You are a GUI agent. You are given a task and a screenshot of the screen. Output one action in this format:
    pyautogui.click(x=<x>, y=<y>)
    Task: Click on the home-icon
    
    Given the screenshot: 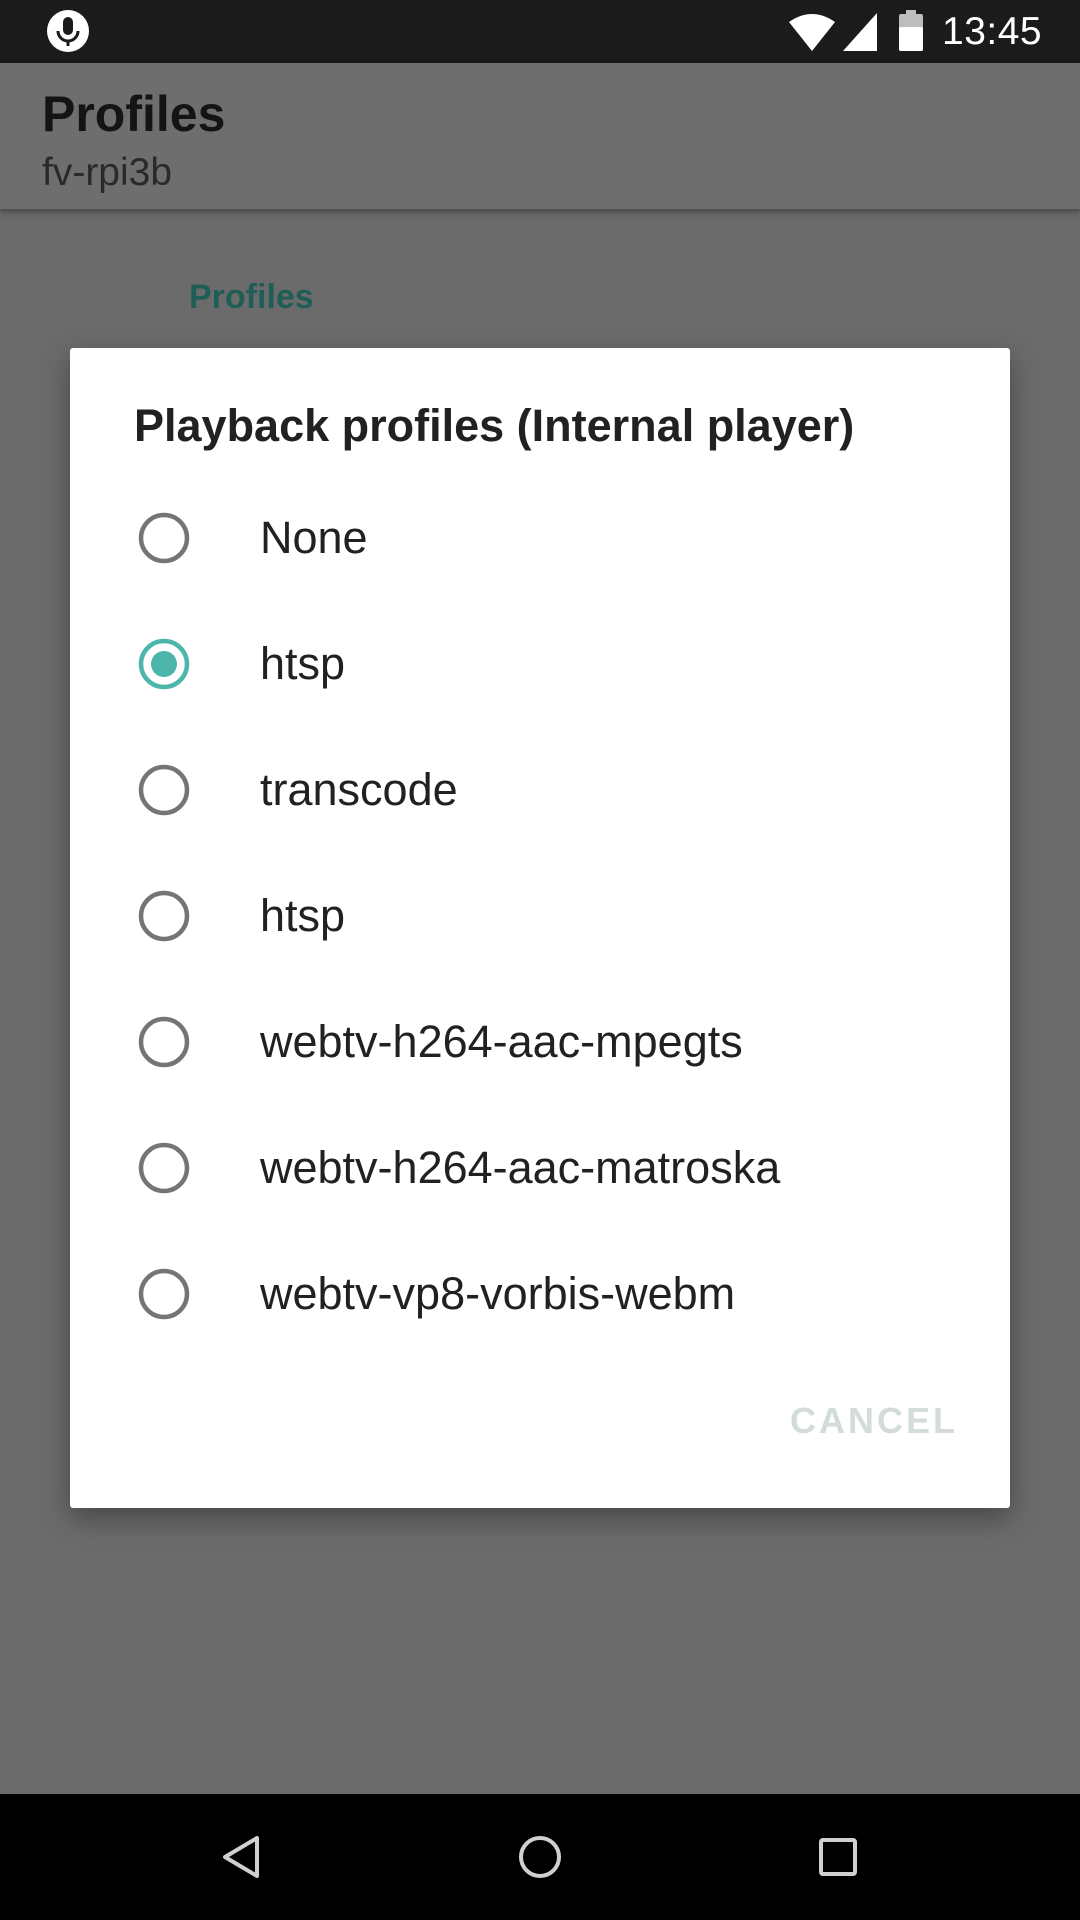 What is the action you would take?
    pyautogui.click(x=540, y=1857)
    